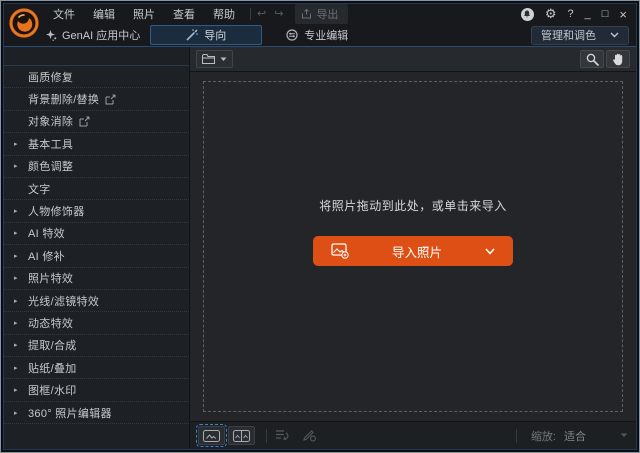 The width and height of the screenshot is (640, 453). I want to click on sidebar-item-label: 颜色调整, so click(51, 167).